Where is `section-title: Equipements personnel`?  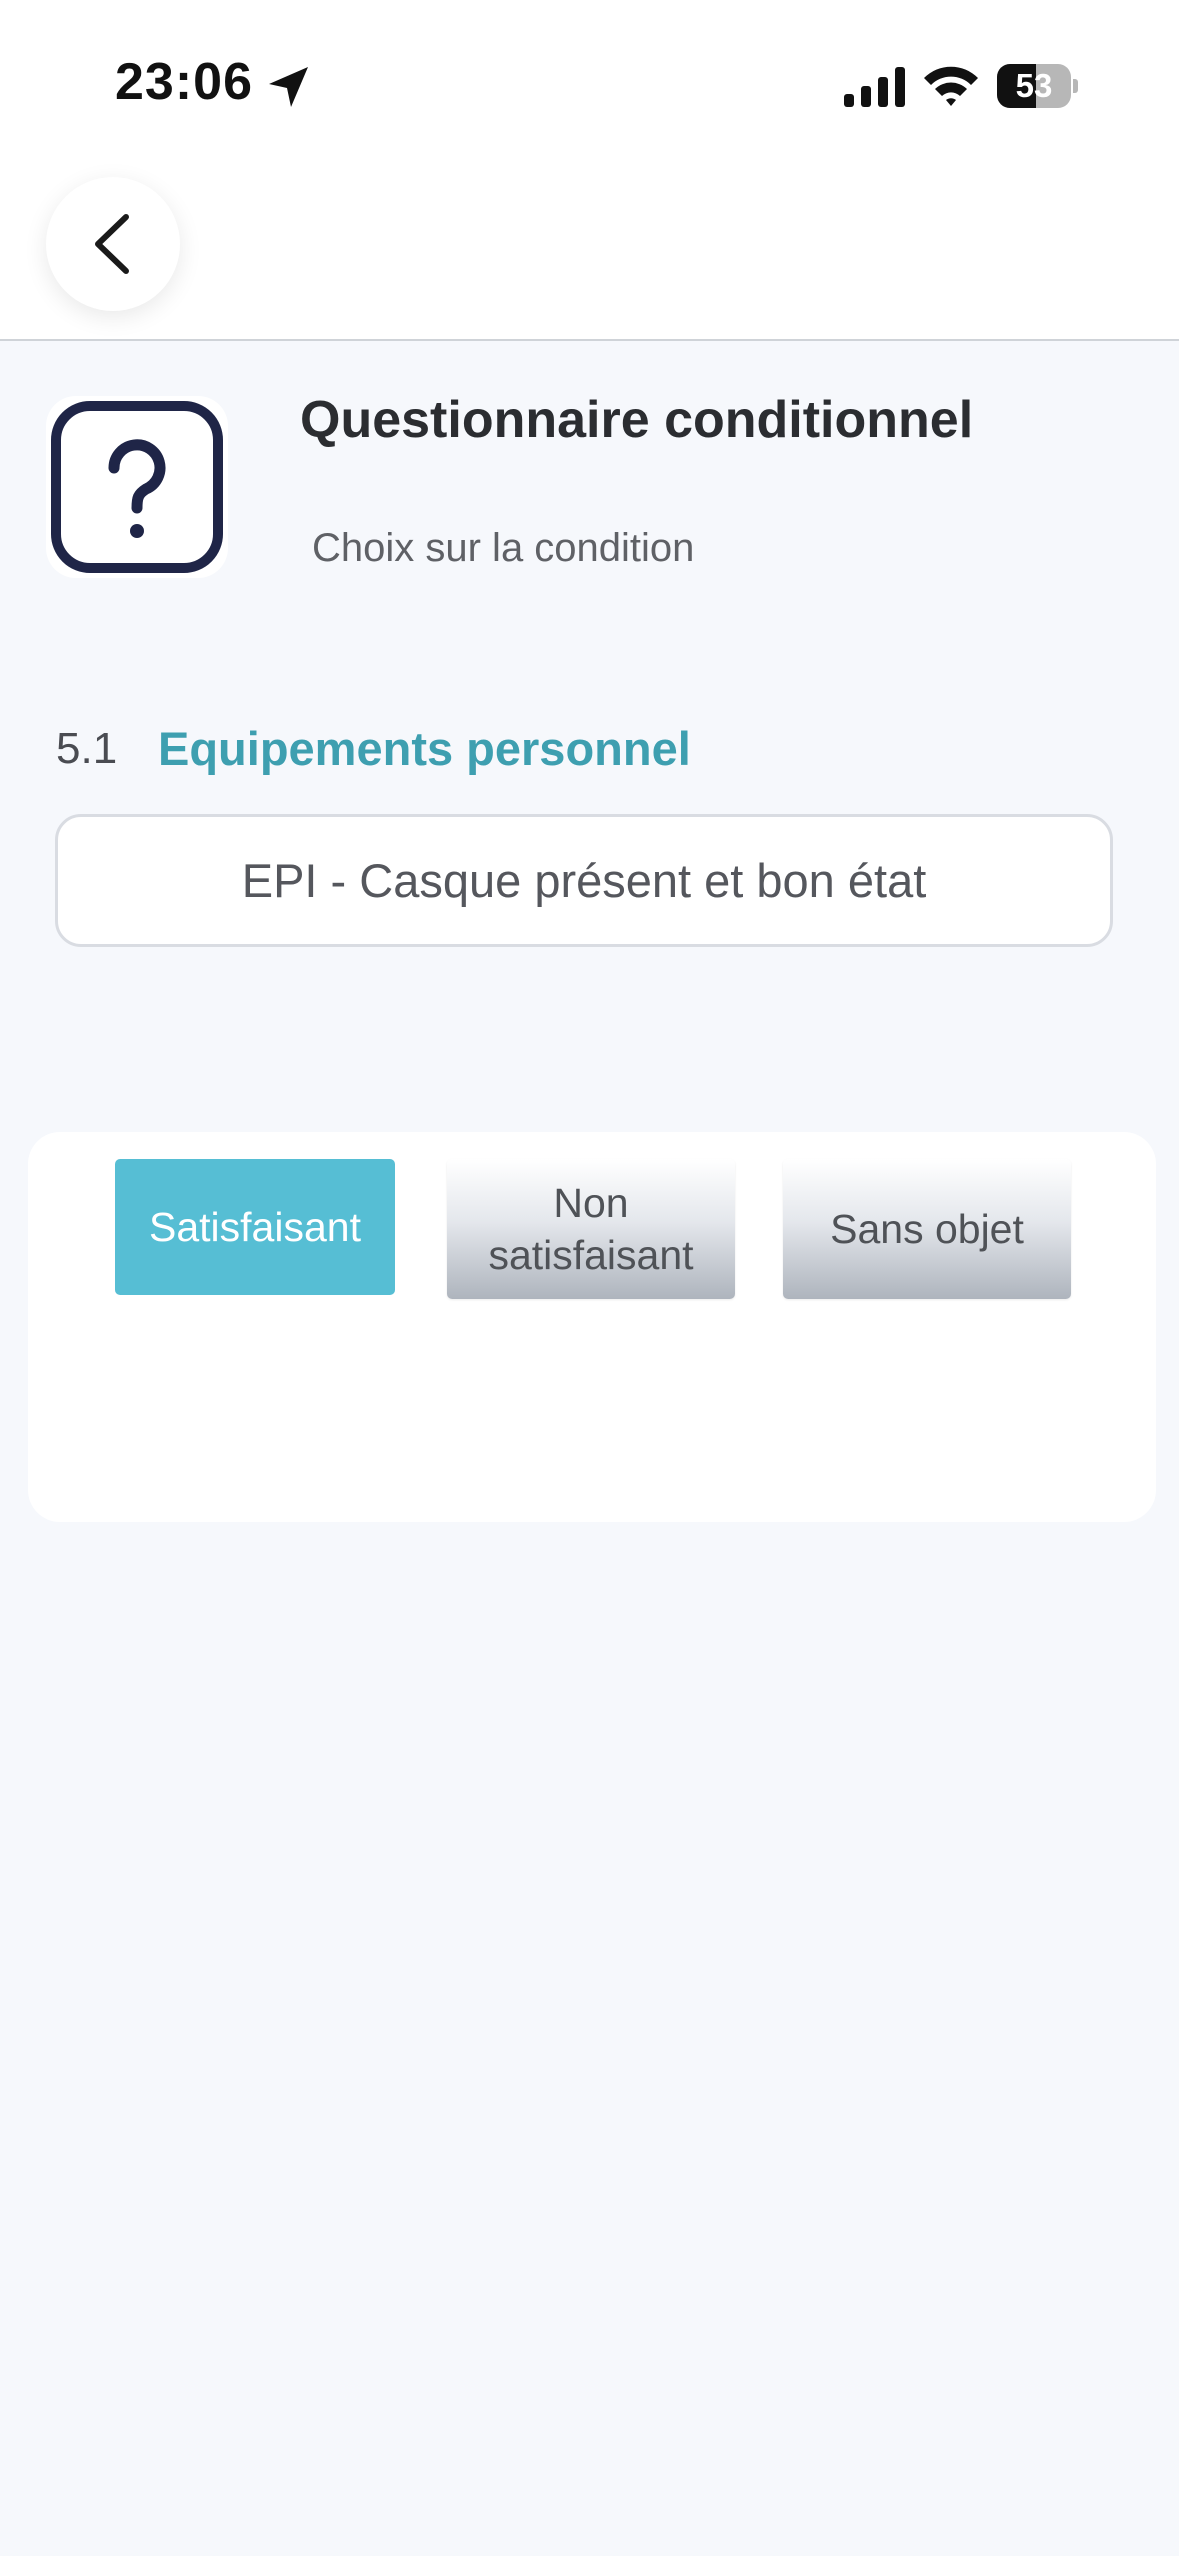 section-title: Equipements personnel is located at coordinates (424, 748).